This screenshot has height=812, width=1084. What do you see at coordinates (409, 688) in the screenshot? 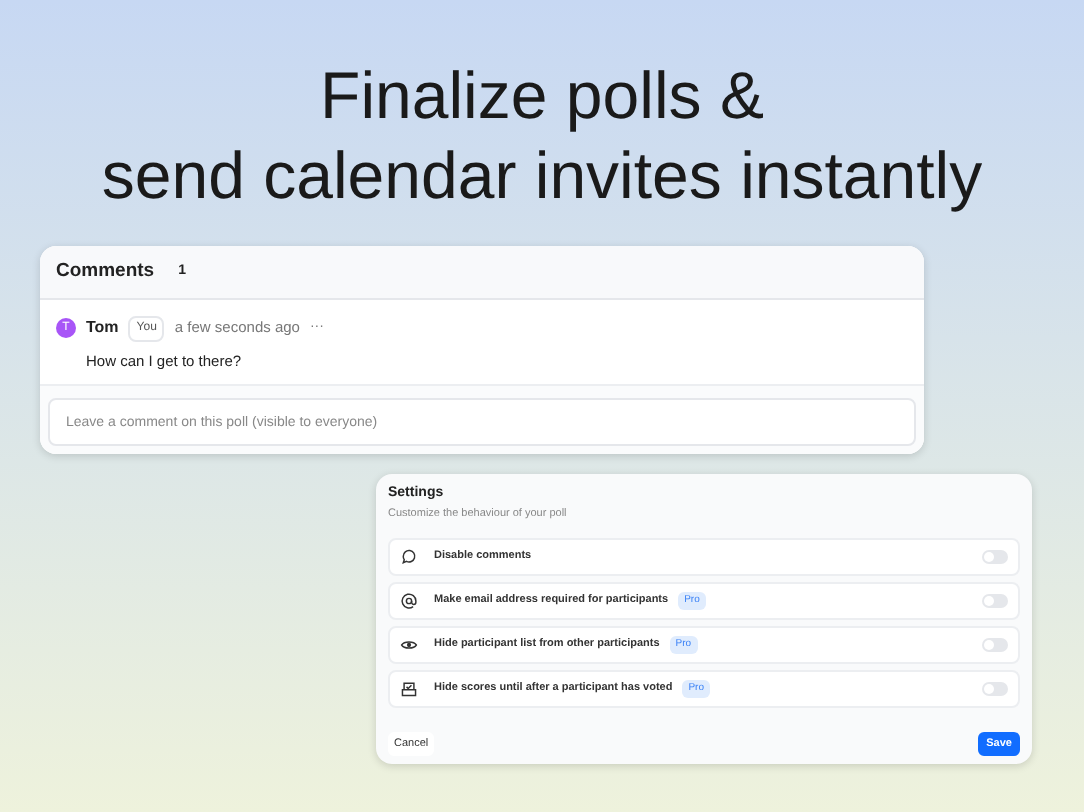
I see `ballot-box-icon` at bounding box center [409, 688].